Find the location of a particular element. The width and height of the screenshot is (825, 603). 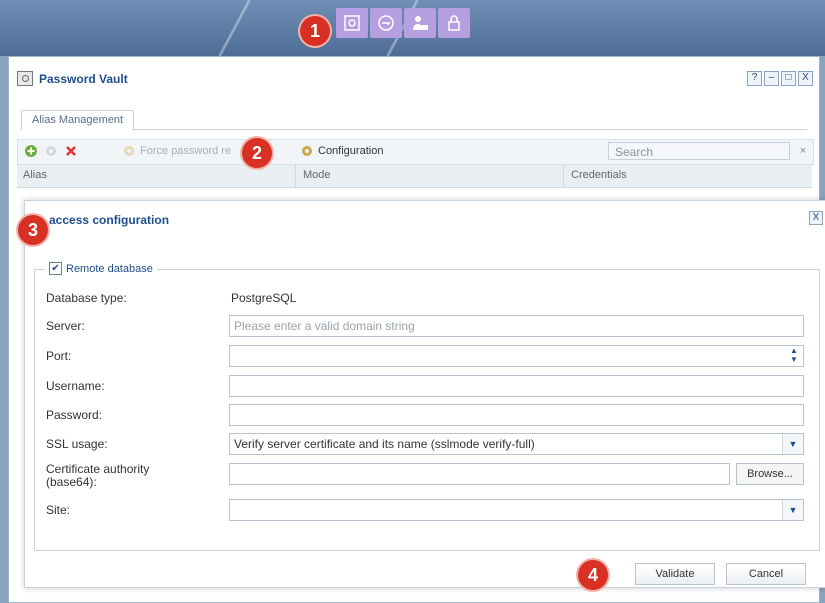

help-button: ? is located at coordinates (754, 78).